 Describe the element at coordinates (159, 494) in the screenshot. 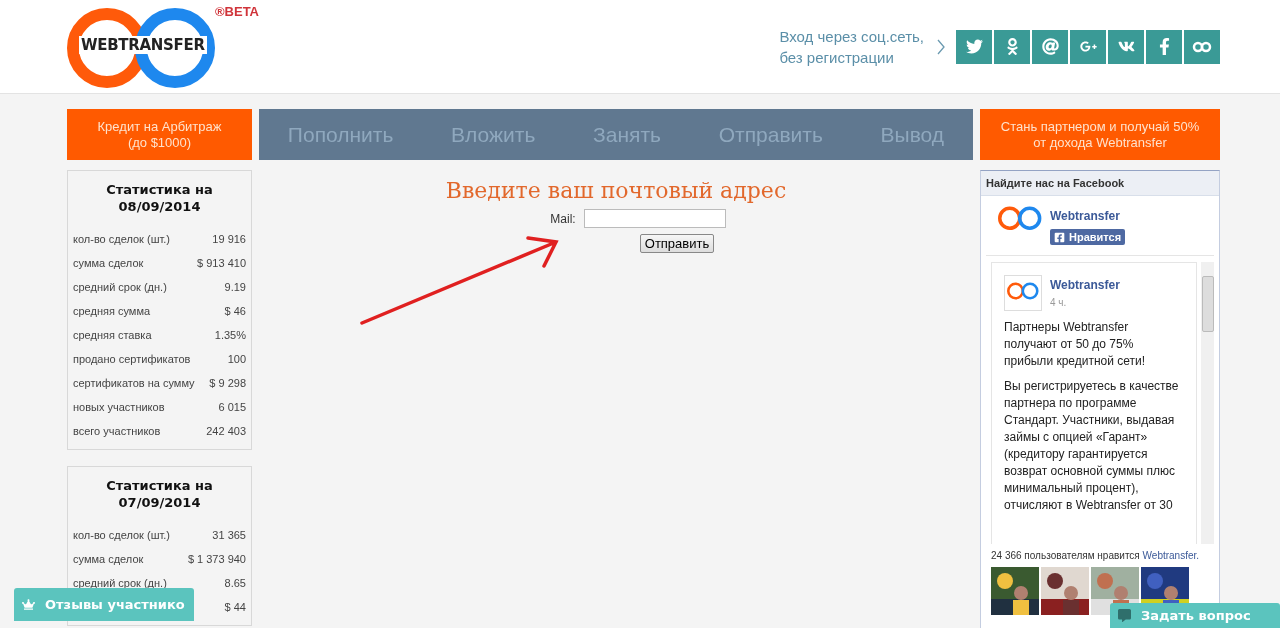

I see `stats-title: Статистика на 07/09/2014` at that location.